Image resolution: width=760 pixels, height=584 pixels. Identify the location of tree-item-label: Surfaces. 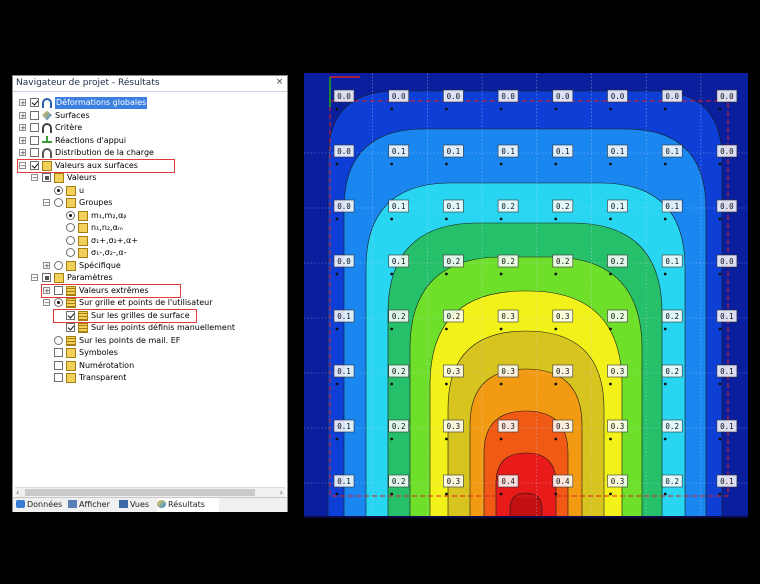
(72, 115).